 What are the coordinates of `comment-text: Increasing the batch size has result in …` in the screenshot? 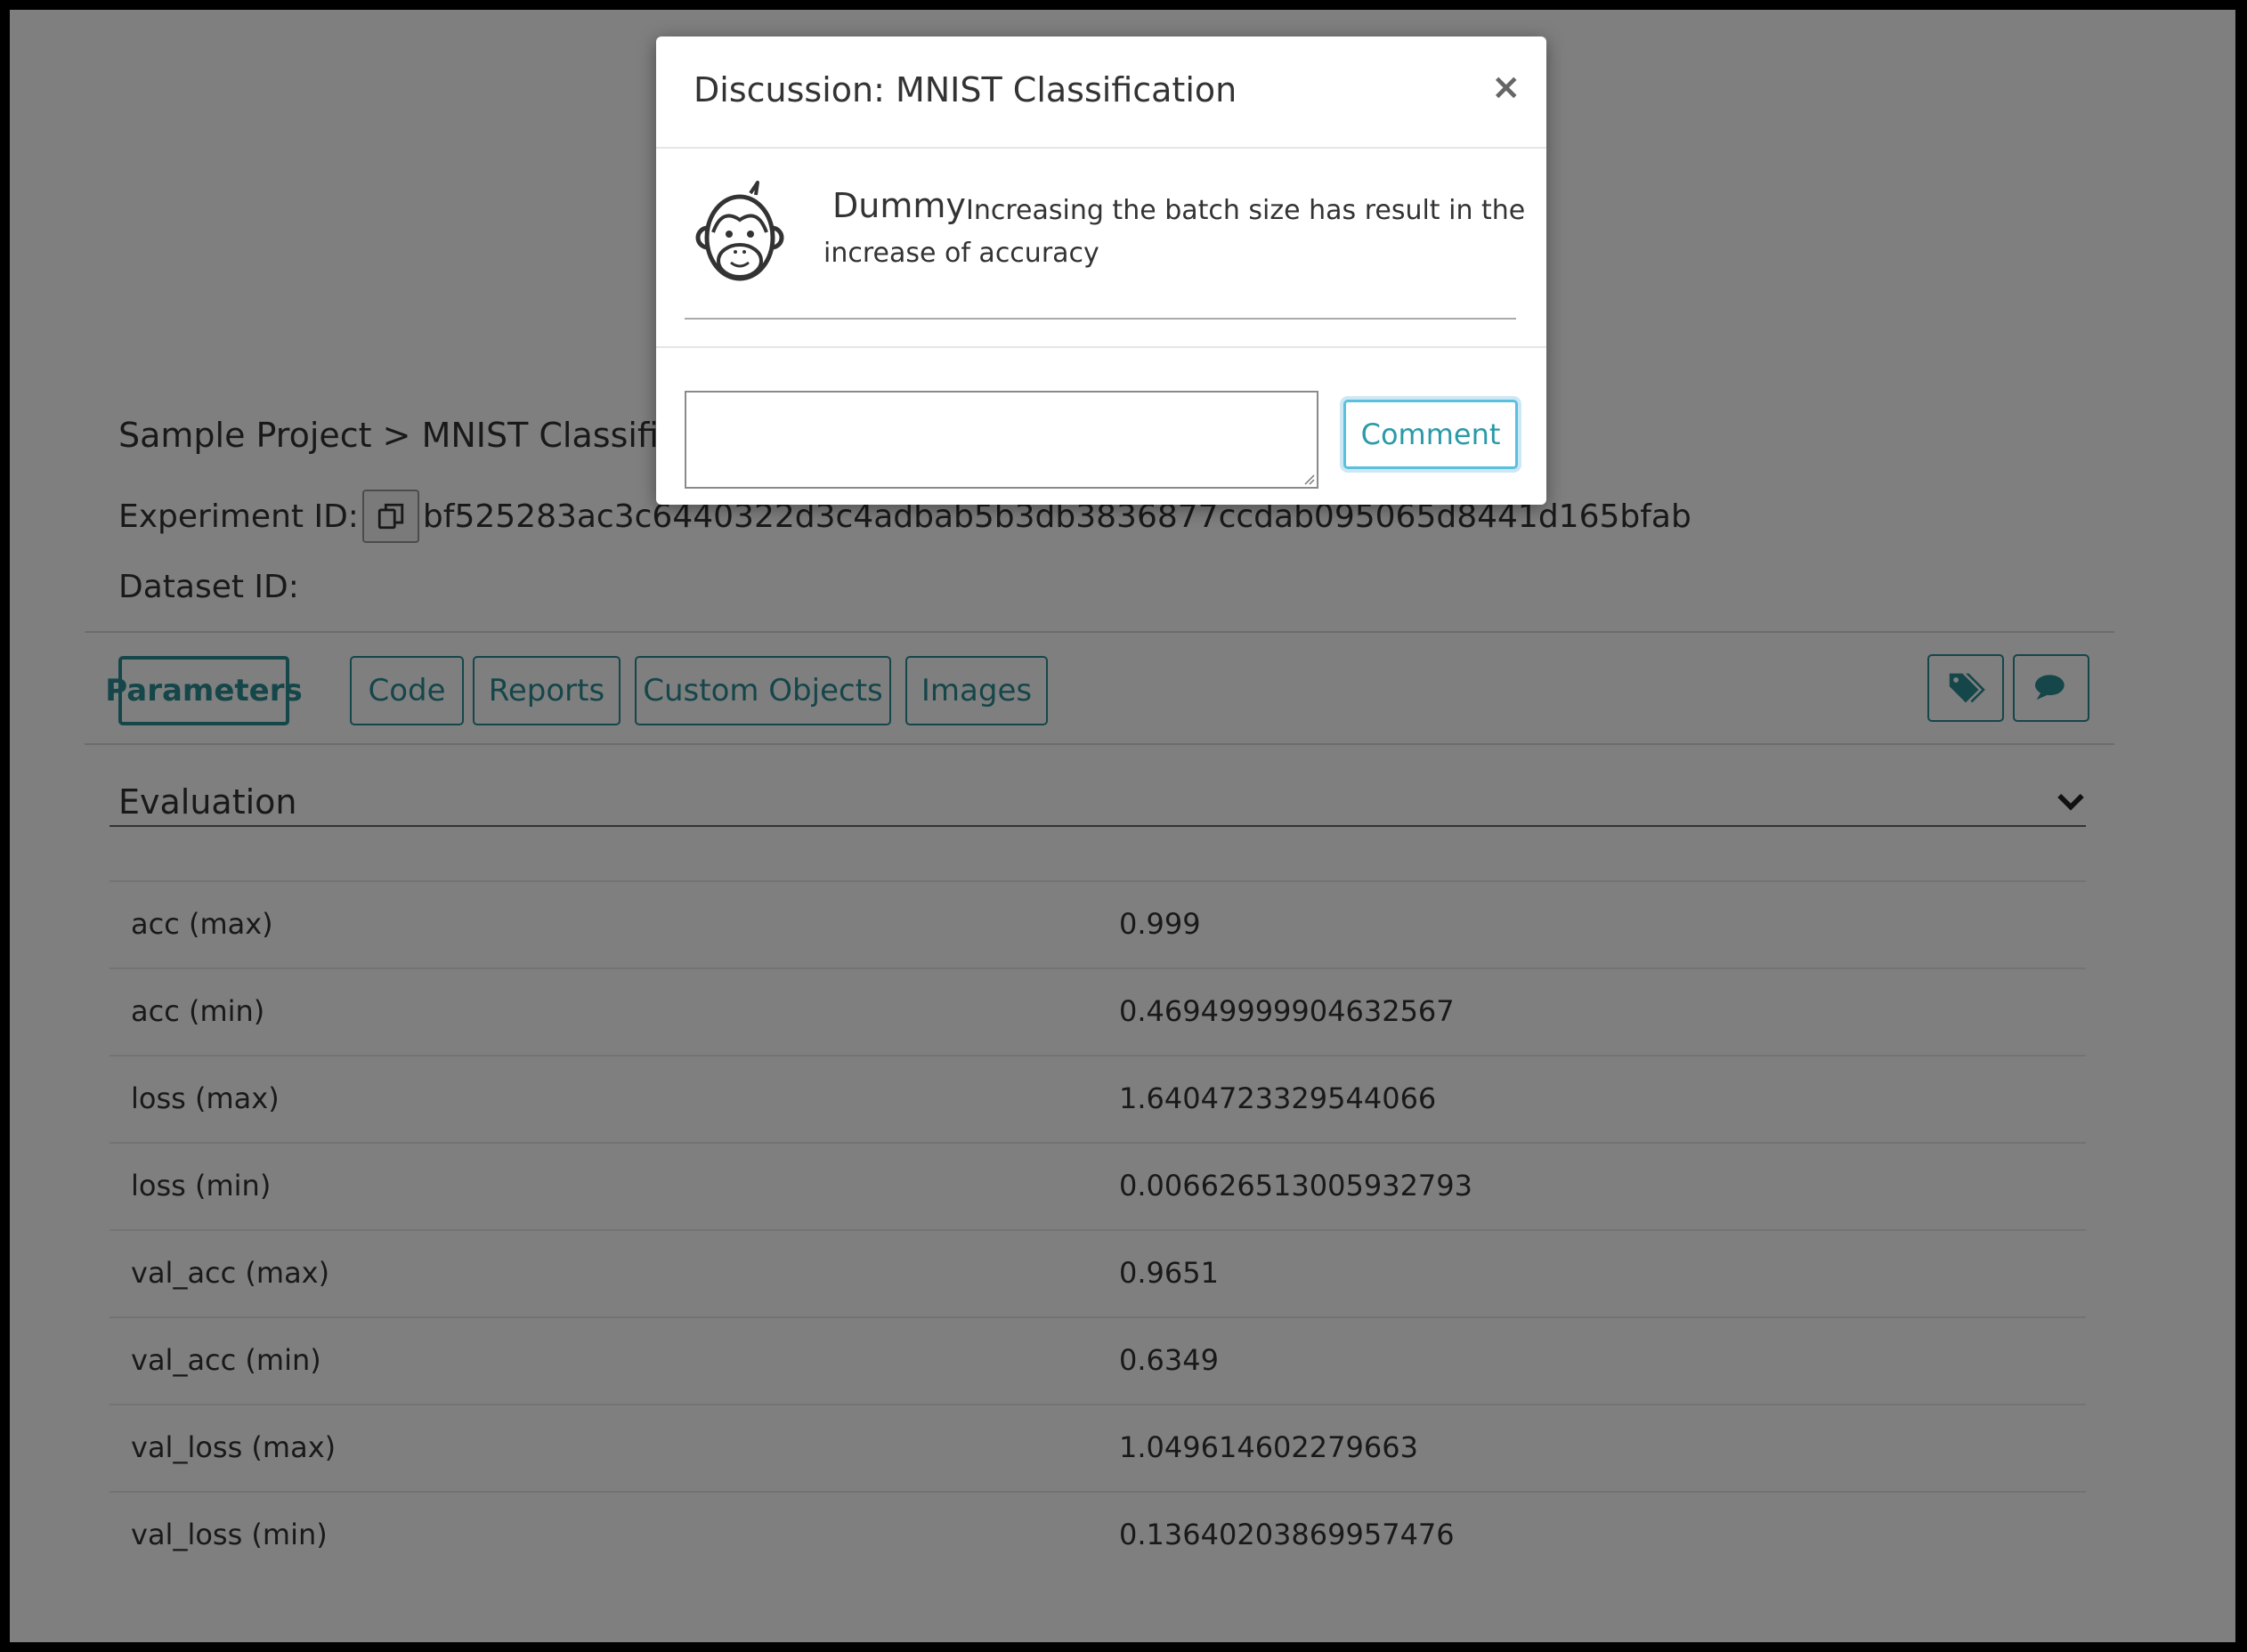 It's located at (1246, 210).